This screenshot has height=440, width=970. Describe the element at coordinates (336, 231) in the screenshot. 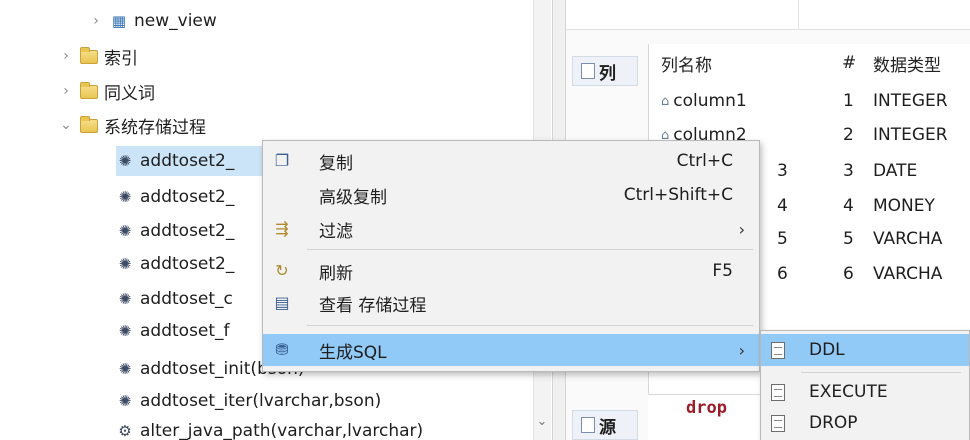

I see `menu-item-label: 过滤` at that location.